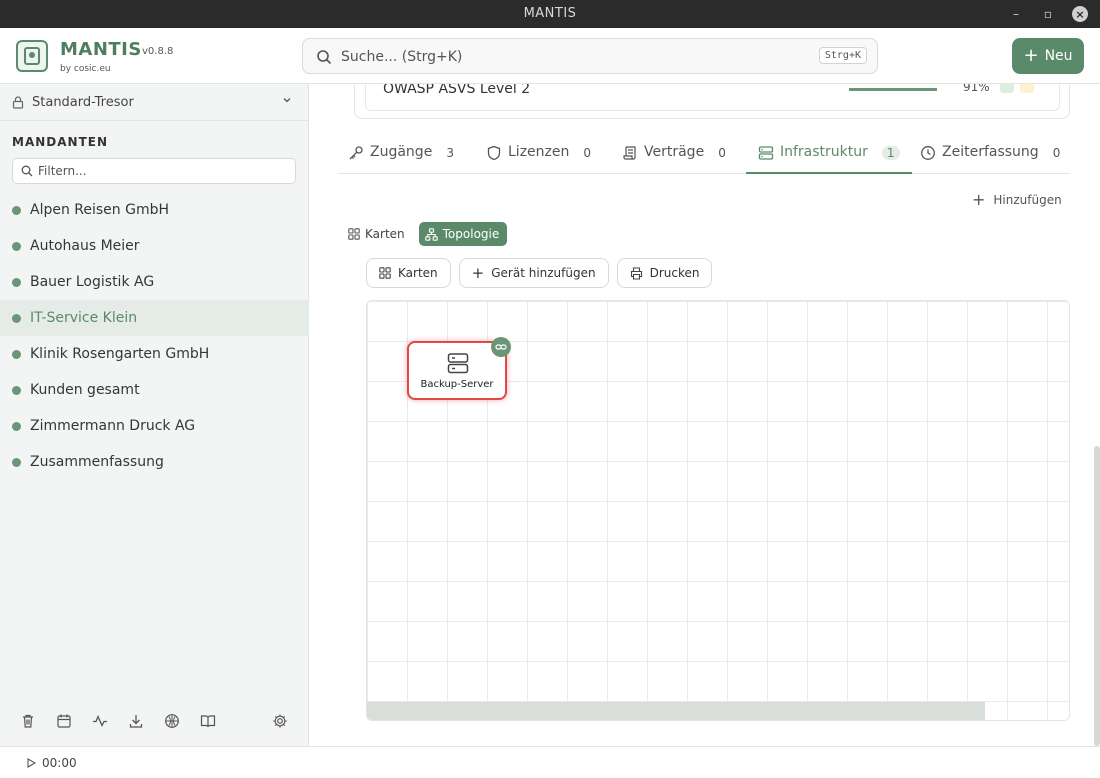  What do you see at coordinates (1097, 596) in the screenshot?
I see `vertical-scrollbar` at bounding box center [1097, 596].